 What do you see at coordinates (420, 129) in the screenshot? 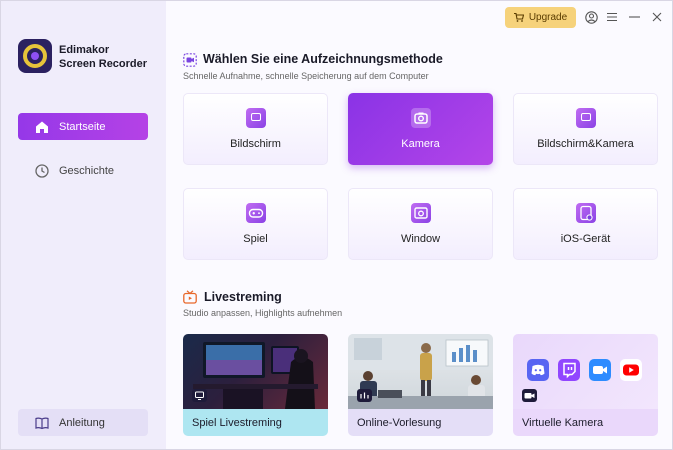
I see `method-kamera: Kamera` at bounding box center [420, 129].